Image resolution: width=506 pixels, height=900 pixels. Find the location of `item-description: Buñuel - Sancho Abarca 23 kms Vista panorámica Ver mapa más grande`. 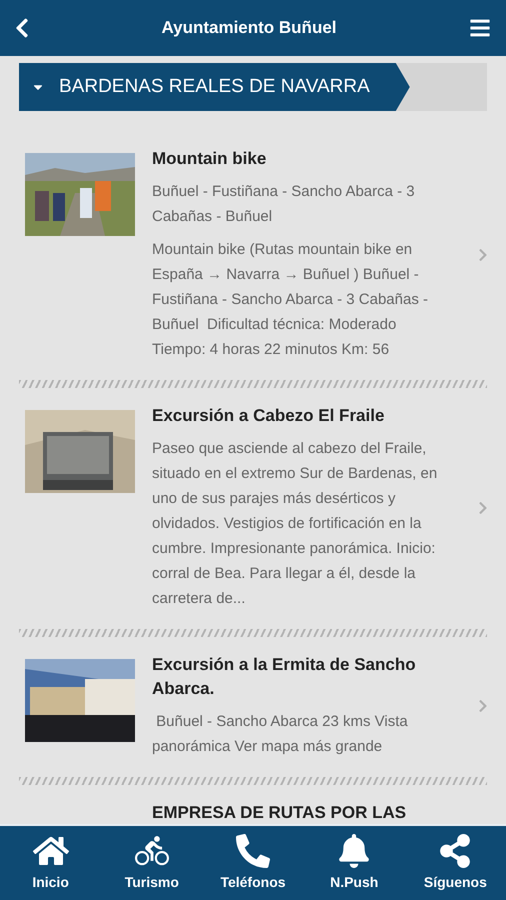

item-description: Buñuel - Sancho Abarca 23 kms Vista panorámica Ver mapa más grande is located at coordinates (280, 734).